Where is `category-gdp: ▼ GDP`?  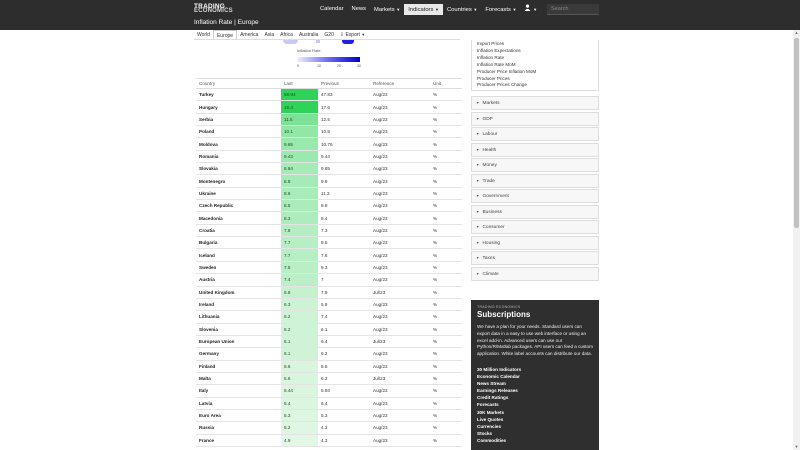 category-gdp: ▼ GDP is located at coordinates (535, 118).